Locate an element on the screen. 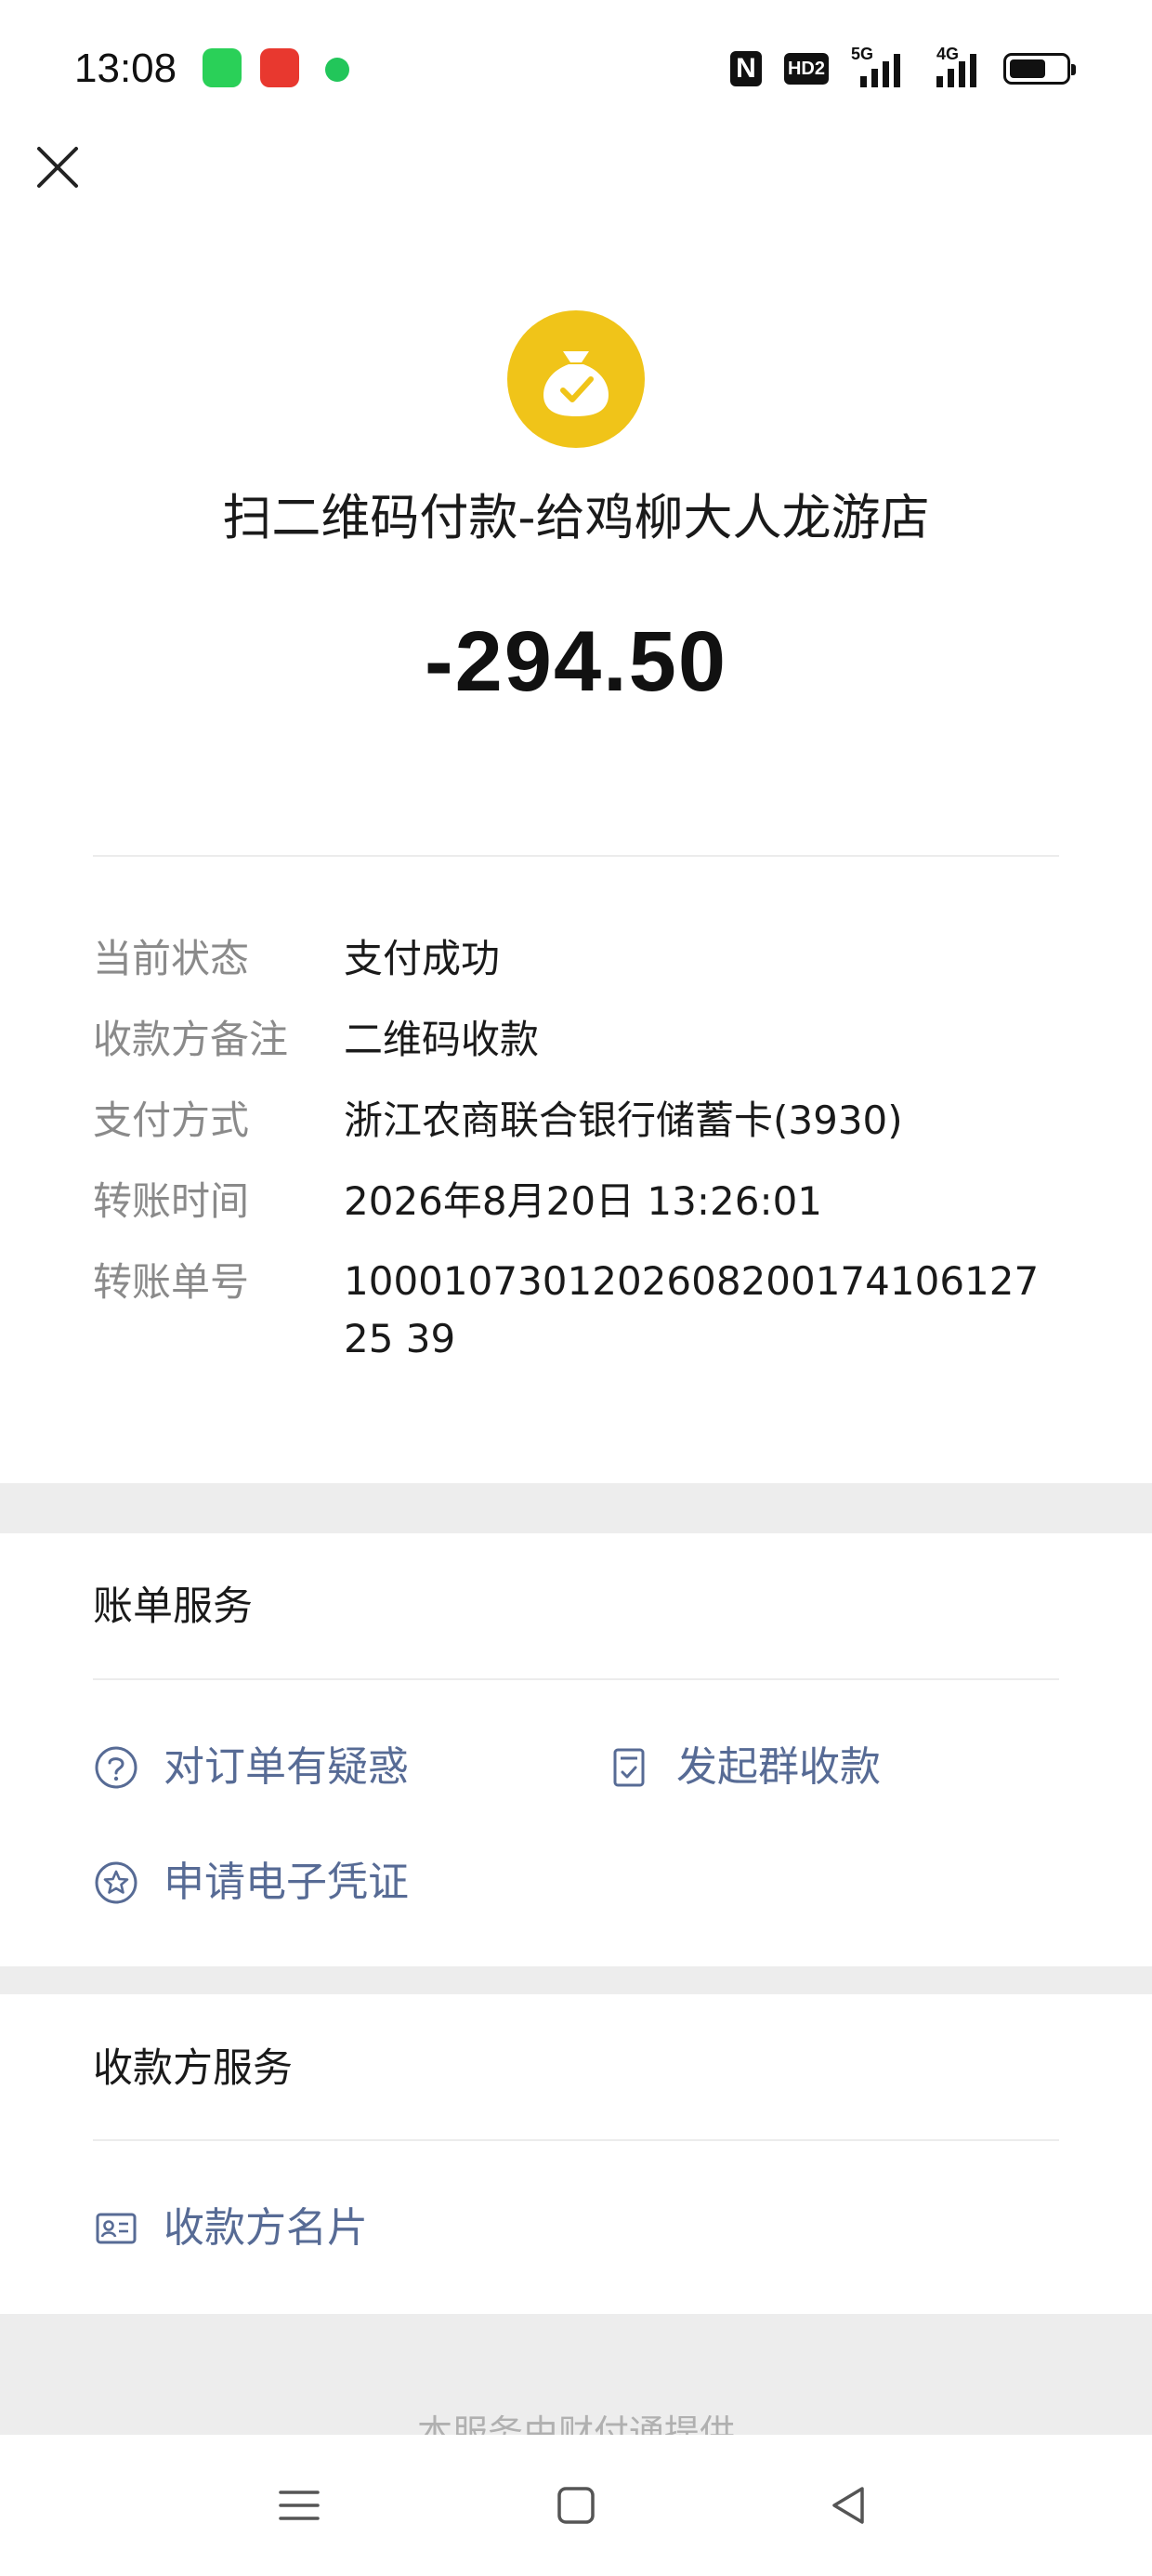 This screenshot has width=1152, height=2576. signal-4g-label: 4G is located at coordinates (948, 54).